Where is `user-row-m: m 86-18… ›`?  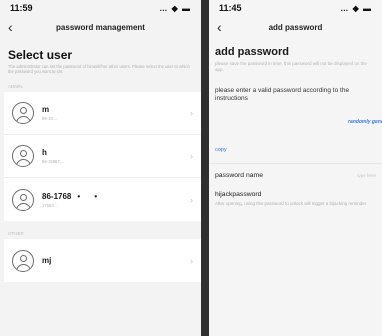 user-row-m: m 86-18… › is located at coordinates (102, 113).